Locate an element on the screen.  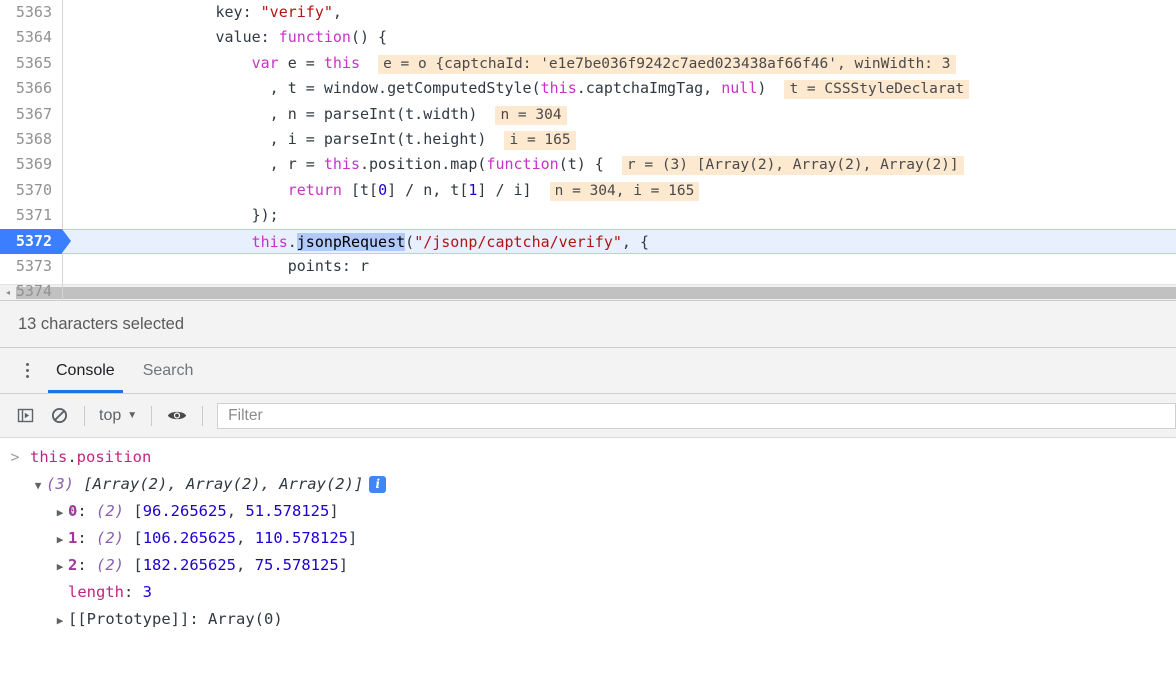
code-line: 5363 key: "verify", is located at coordinates (588, 13).